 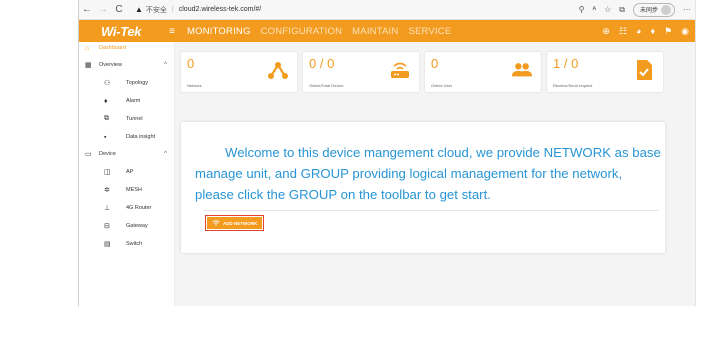 I want to click on bell-icon: ♦, so click(x=652, y=31).